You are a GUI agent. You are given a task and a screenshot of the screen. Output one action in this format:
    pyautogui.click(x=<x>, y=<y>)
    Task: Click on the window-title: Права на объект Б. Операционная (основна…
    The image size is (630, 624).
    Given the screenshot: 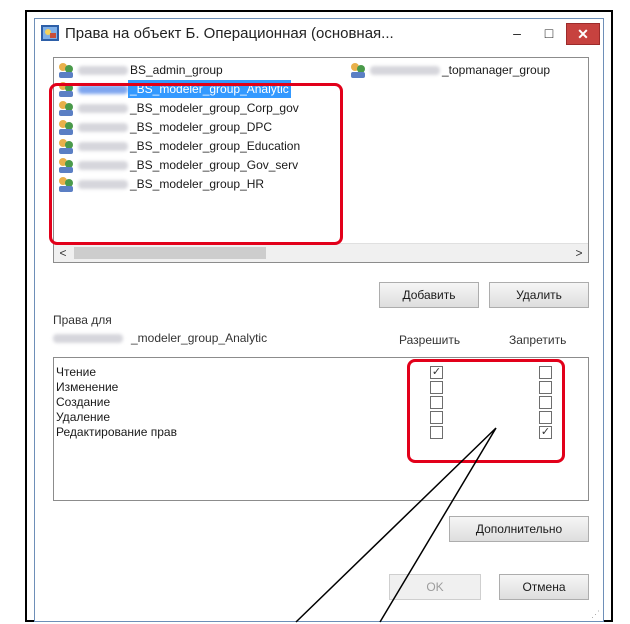 What is the action you would take?
    pyautogui.click(x=229, y=33)
    